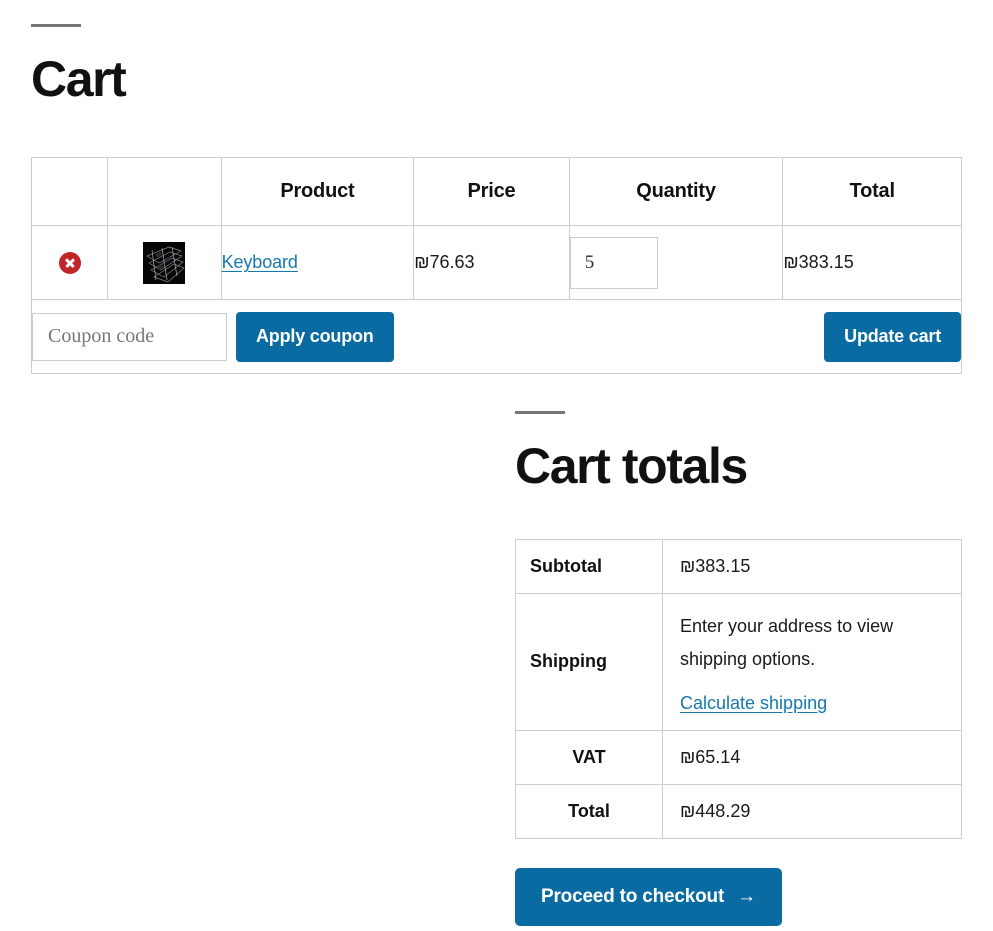 This screenshot has height=931, width=993. I want to click on col-header-price: Price, so click(491, 191).